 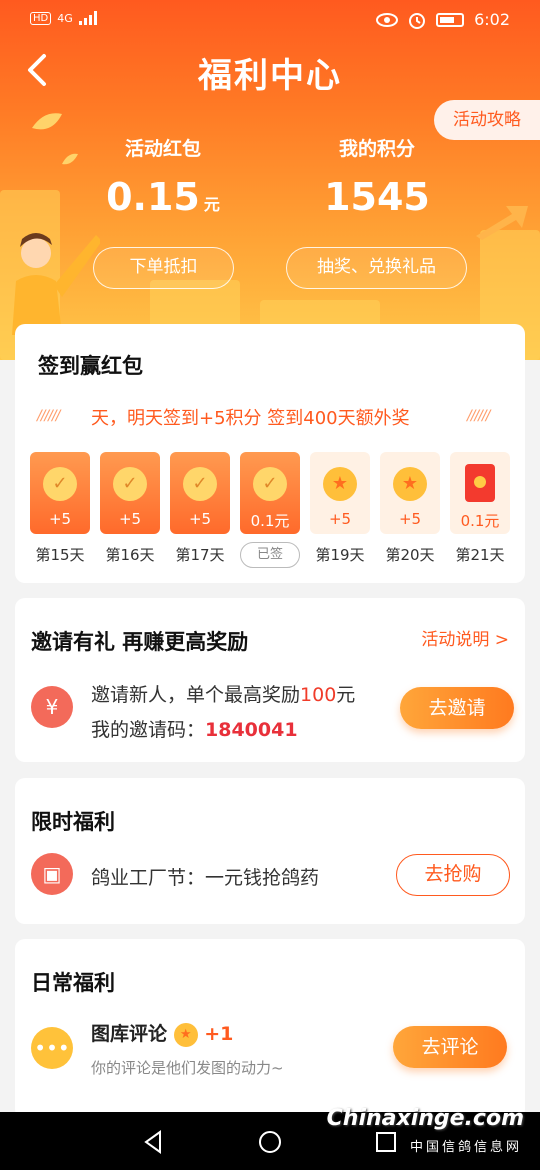 I want to click on red-packet-icon, so click(x=480, y=483).